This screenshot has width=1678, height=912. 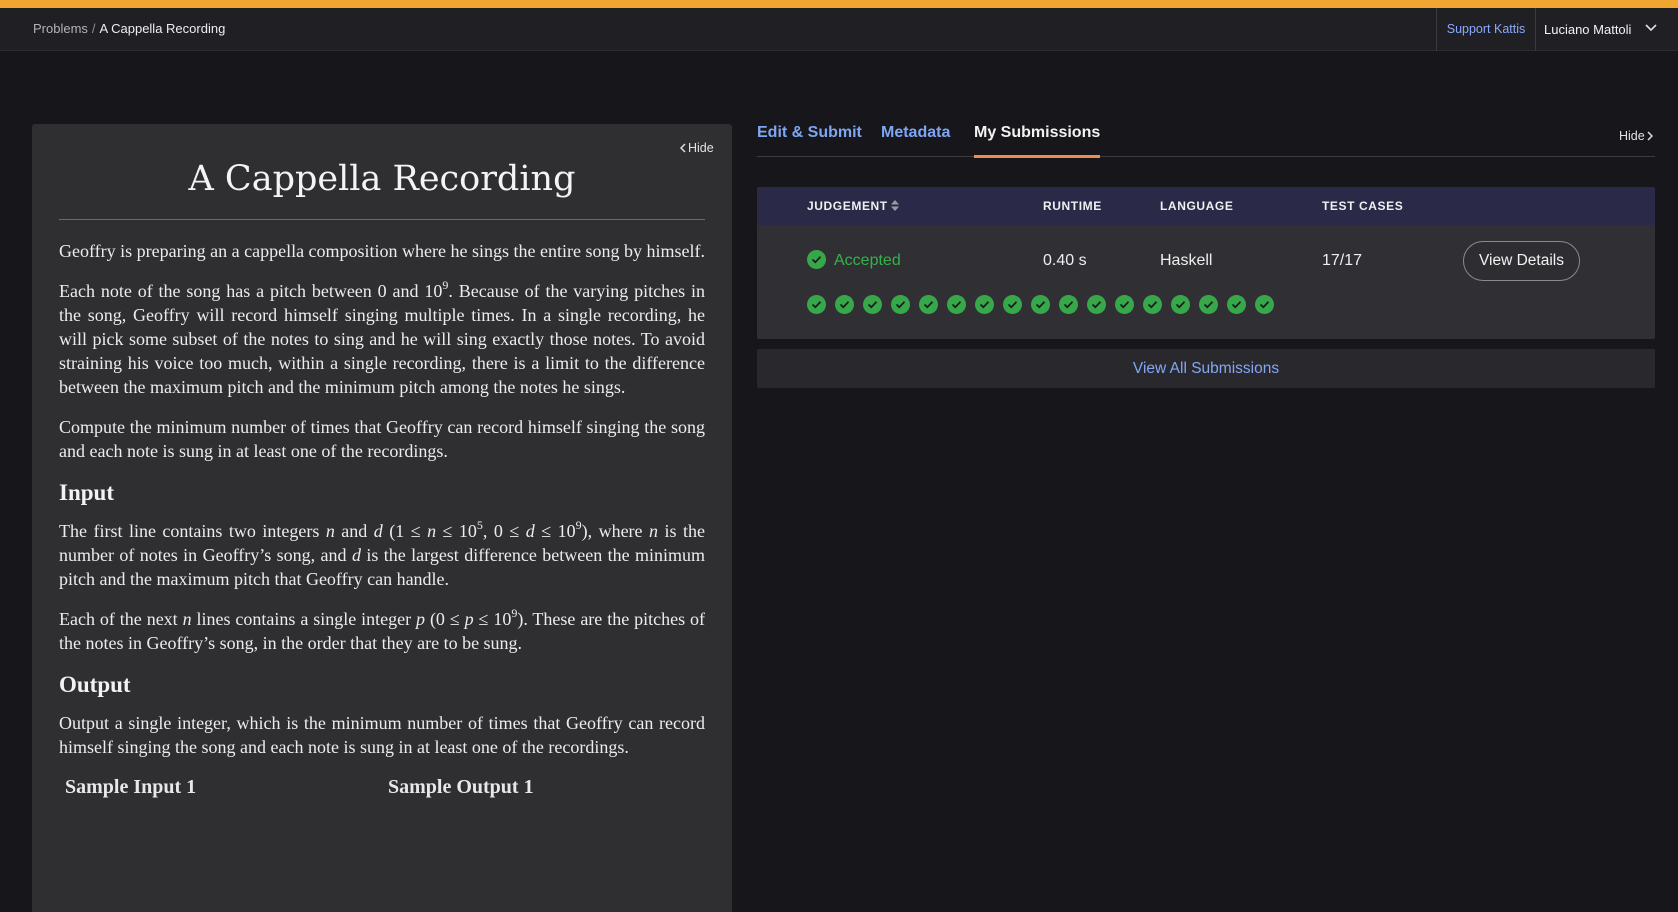 I want to click on samples-header: Sample Input 1 Sample Output 1, so click(x=382, y=790).